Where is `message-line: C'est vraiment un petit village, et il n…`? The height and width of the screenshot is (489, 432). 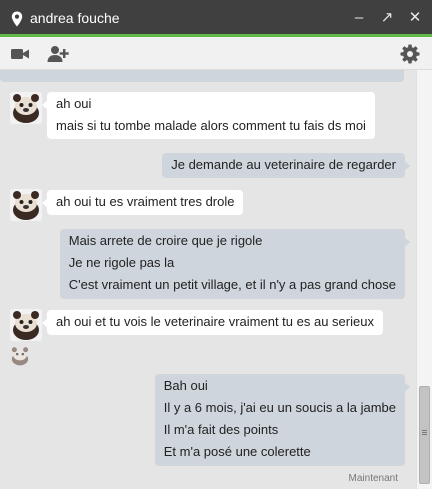
message-line: C'est vraiment un petit village, et il n… is located at coordinates (232, 284).